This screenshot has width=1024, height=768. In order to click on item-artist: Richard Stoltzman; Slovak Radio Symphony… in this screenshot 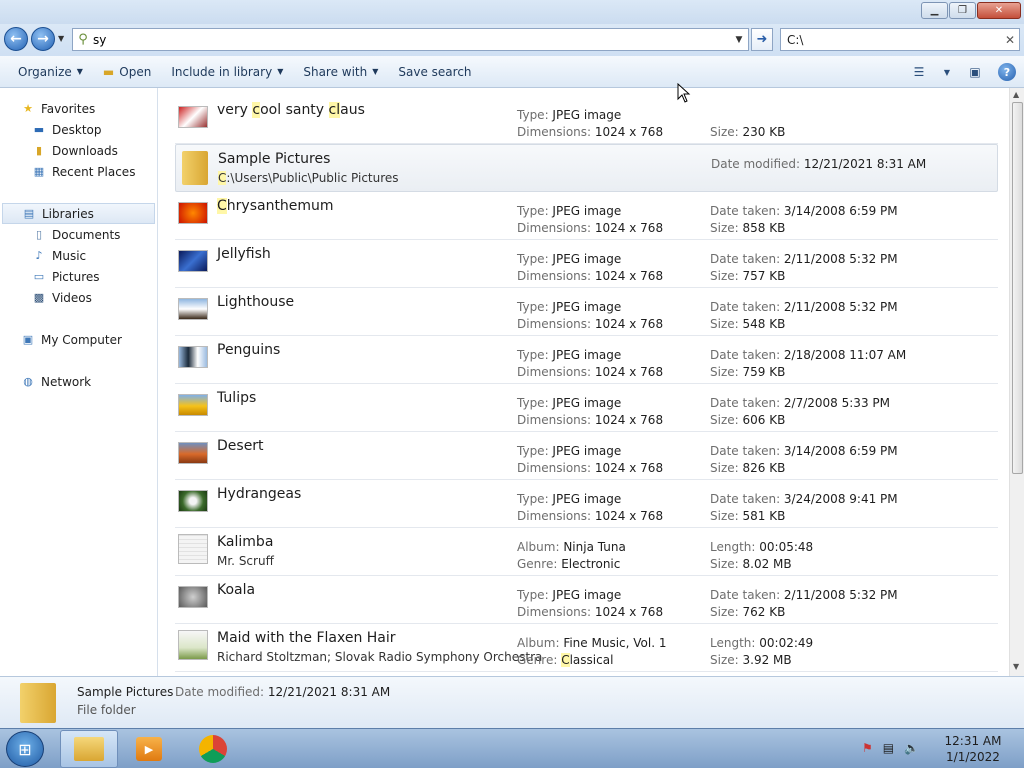, I will do `click(380, 657)`.